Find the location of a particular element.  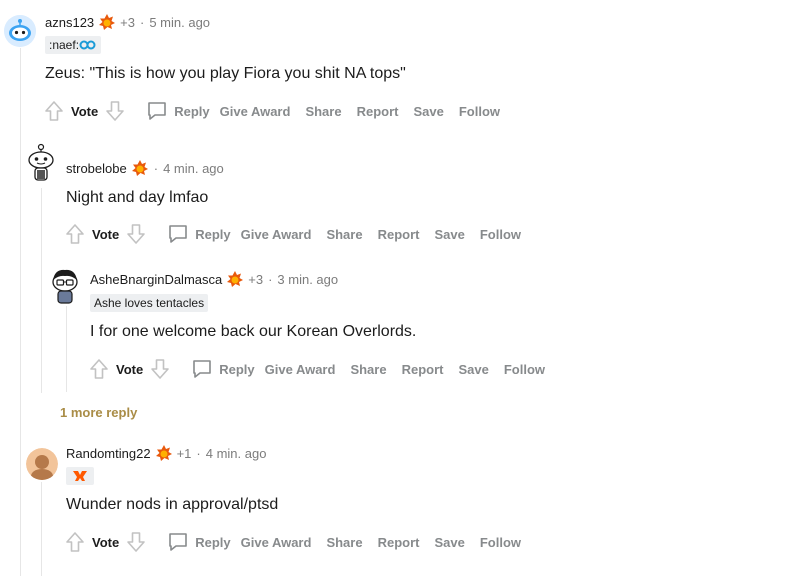

flair-text: Ashe loves tentacles is located at coordinates (149, 303).